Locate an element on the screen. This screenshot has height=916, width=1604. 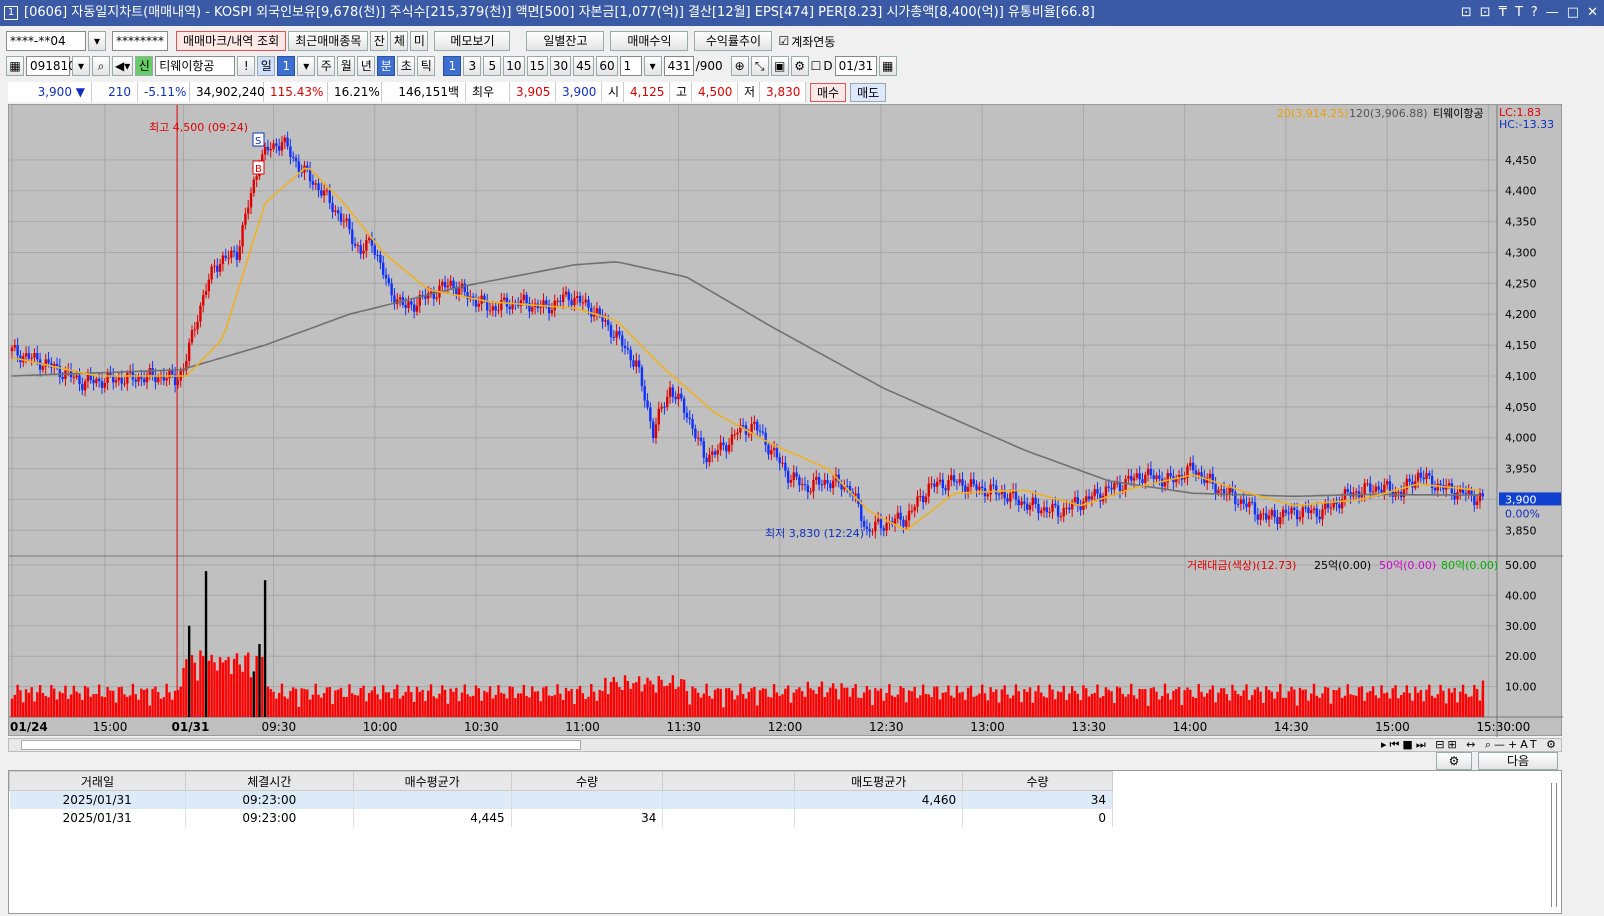
period-year: 년 is located at coordinates (366, 66).